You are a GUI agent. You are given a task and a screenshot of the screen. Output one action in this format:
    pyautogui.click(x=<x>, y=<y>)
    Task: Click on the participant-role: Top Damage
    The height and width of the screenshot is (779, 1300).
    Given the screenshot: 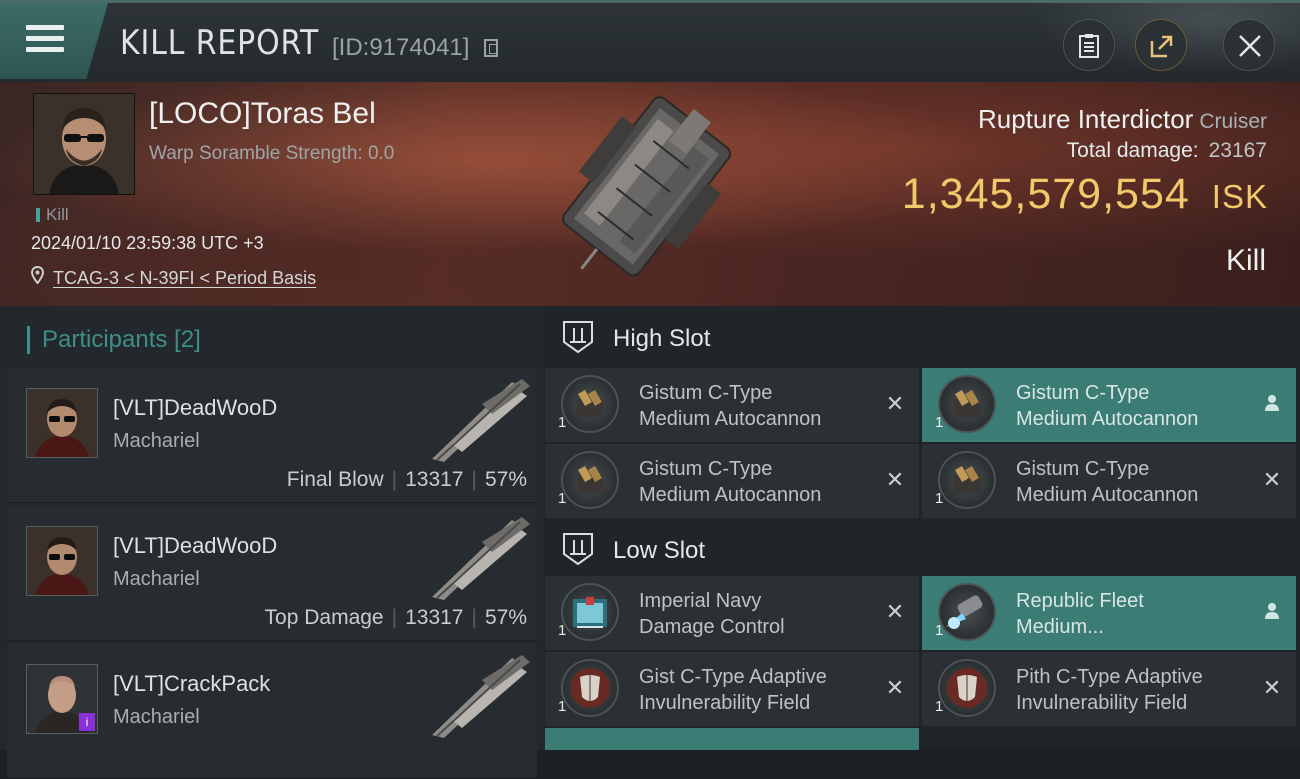 What is the action you would take?
    pyautogui.click(x=324, y=617)
    